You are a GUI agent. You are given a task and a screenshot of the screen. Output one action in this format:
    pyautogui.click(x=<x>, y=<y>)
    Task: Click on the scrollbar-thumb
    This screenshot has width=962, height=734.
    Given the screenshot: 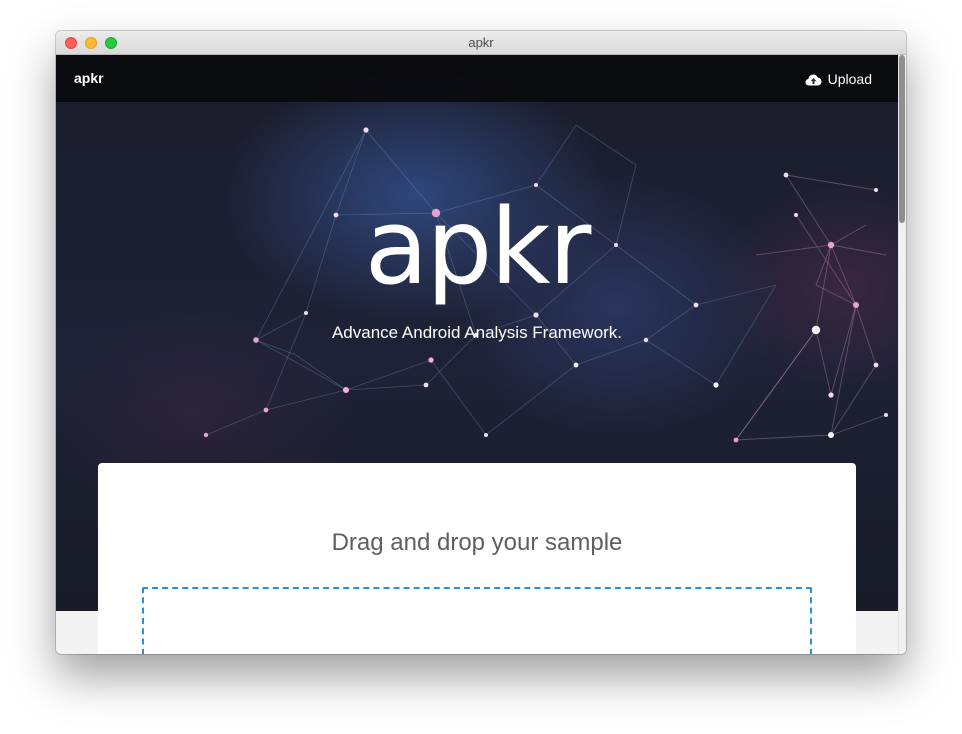 What is the action you would take?
    pyautogui.click(x=902, y=139)
    